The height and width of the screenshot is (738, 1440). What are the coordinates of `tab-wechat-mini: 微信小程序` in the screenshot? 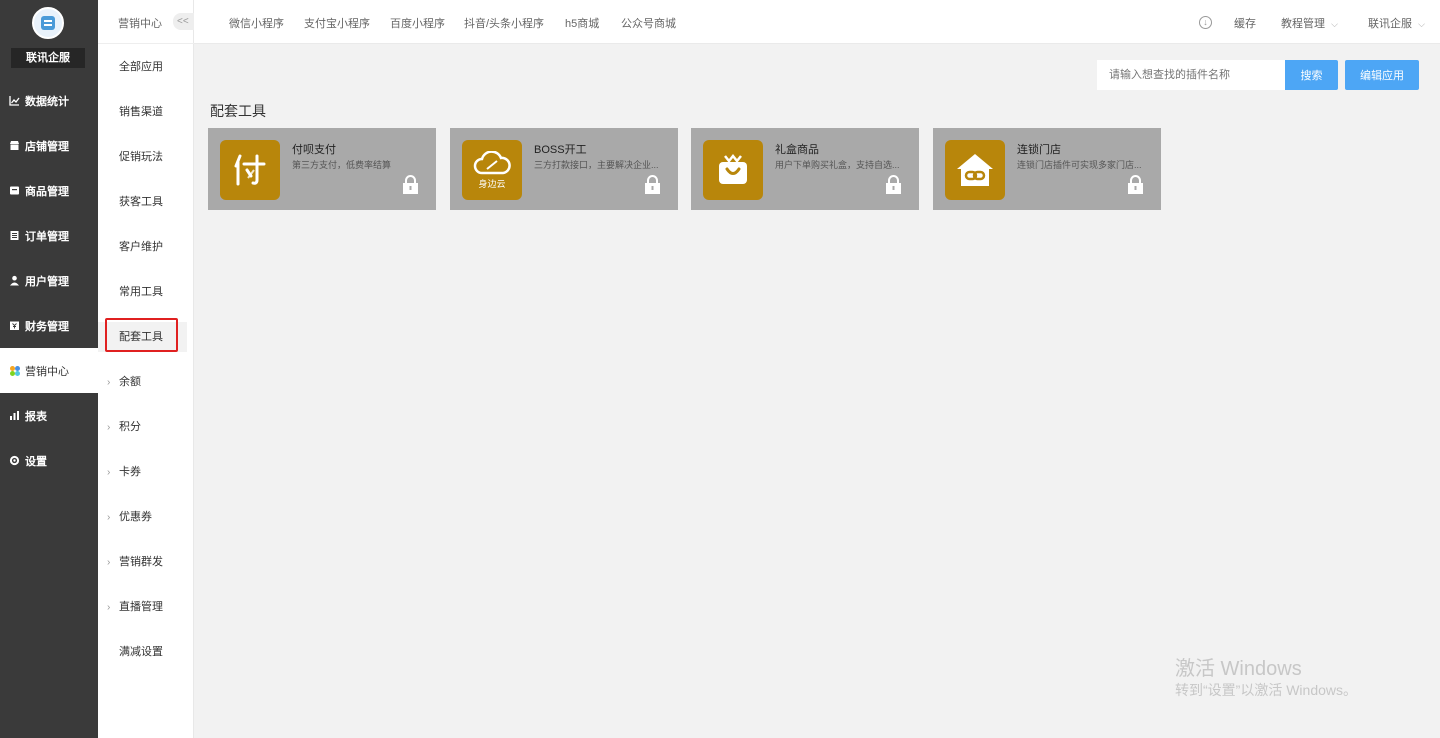 It's located at (256, 23).